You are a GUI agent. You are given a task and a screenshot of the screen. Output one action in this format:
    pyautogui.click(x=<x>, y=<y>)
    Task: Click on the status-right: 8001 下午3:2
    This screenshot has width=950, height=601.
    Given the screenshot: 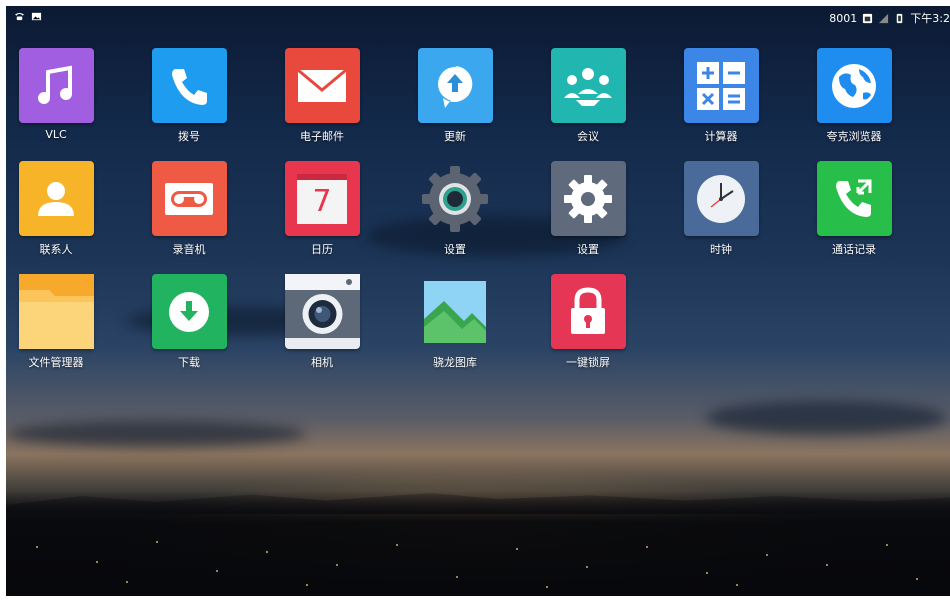 What is the action you would take?
    pyautogui.click(x=889, y=18)
    